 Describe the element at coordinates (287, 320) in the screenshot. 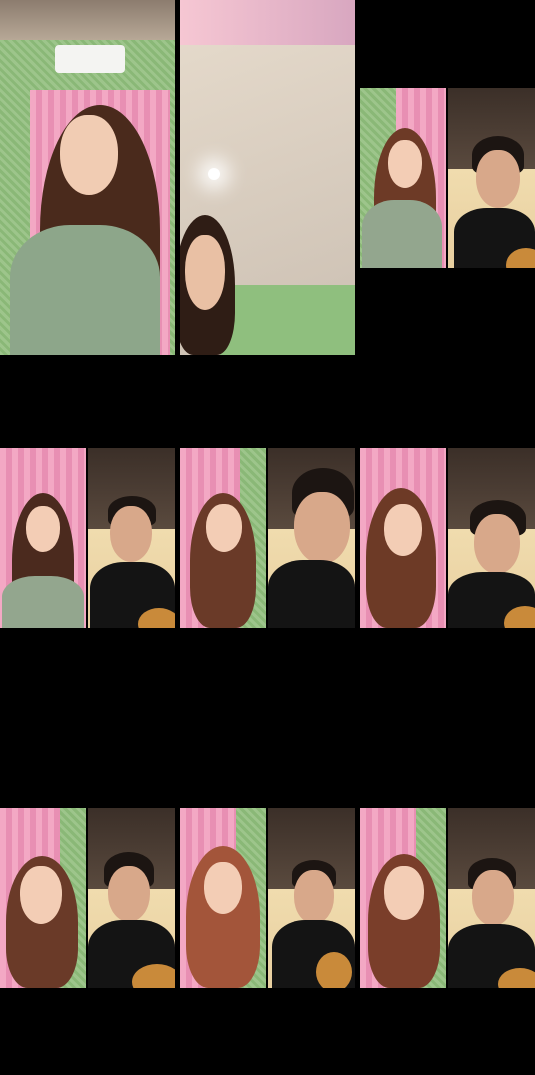

I see `green-wall` at that location.